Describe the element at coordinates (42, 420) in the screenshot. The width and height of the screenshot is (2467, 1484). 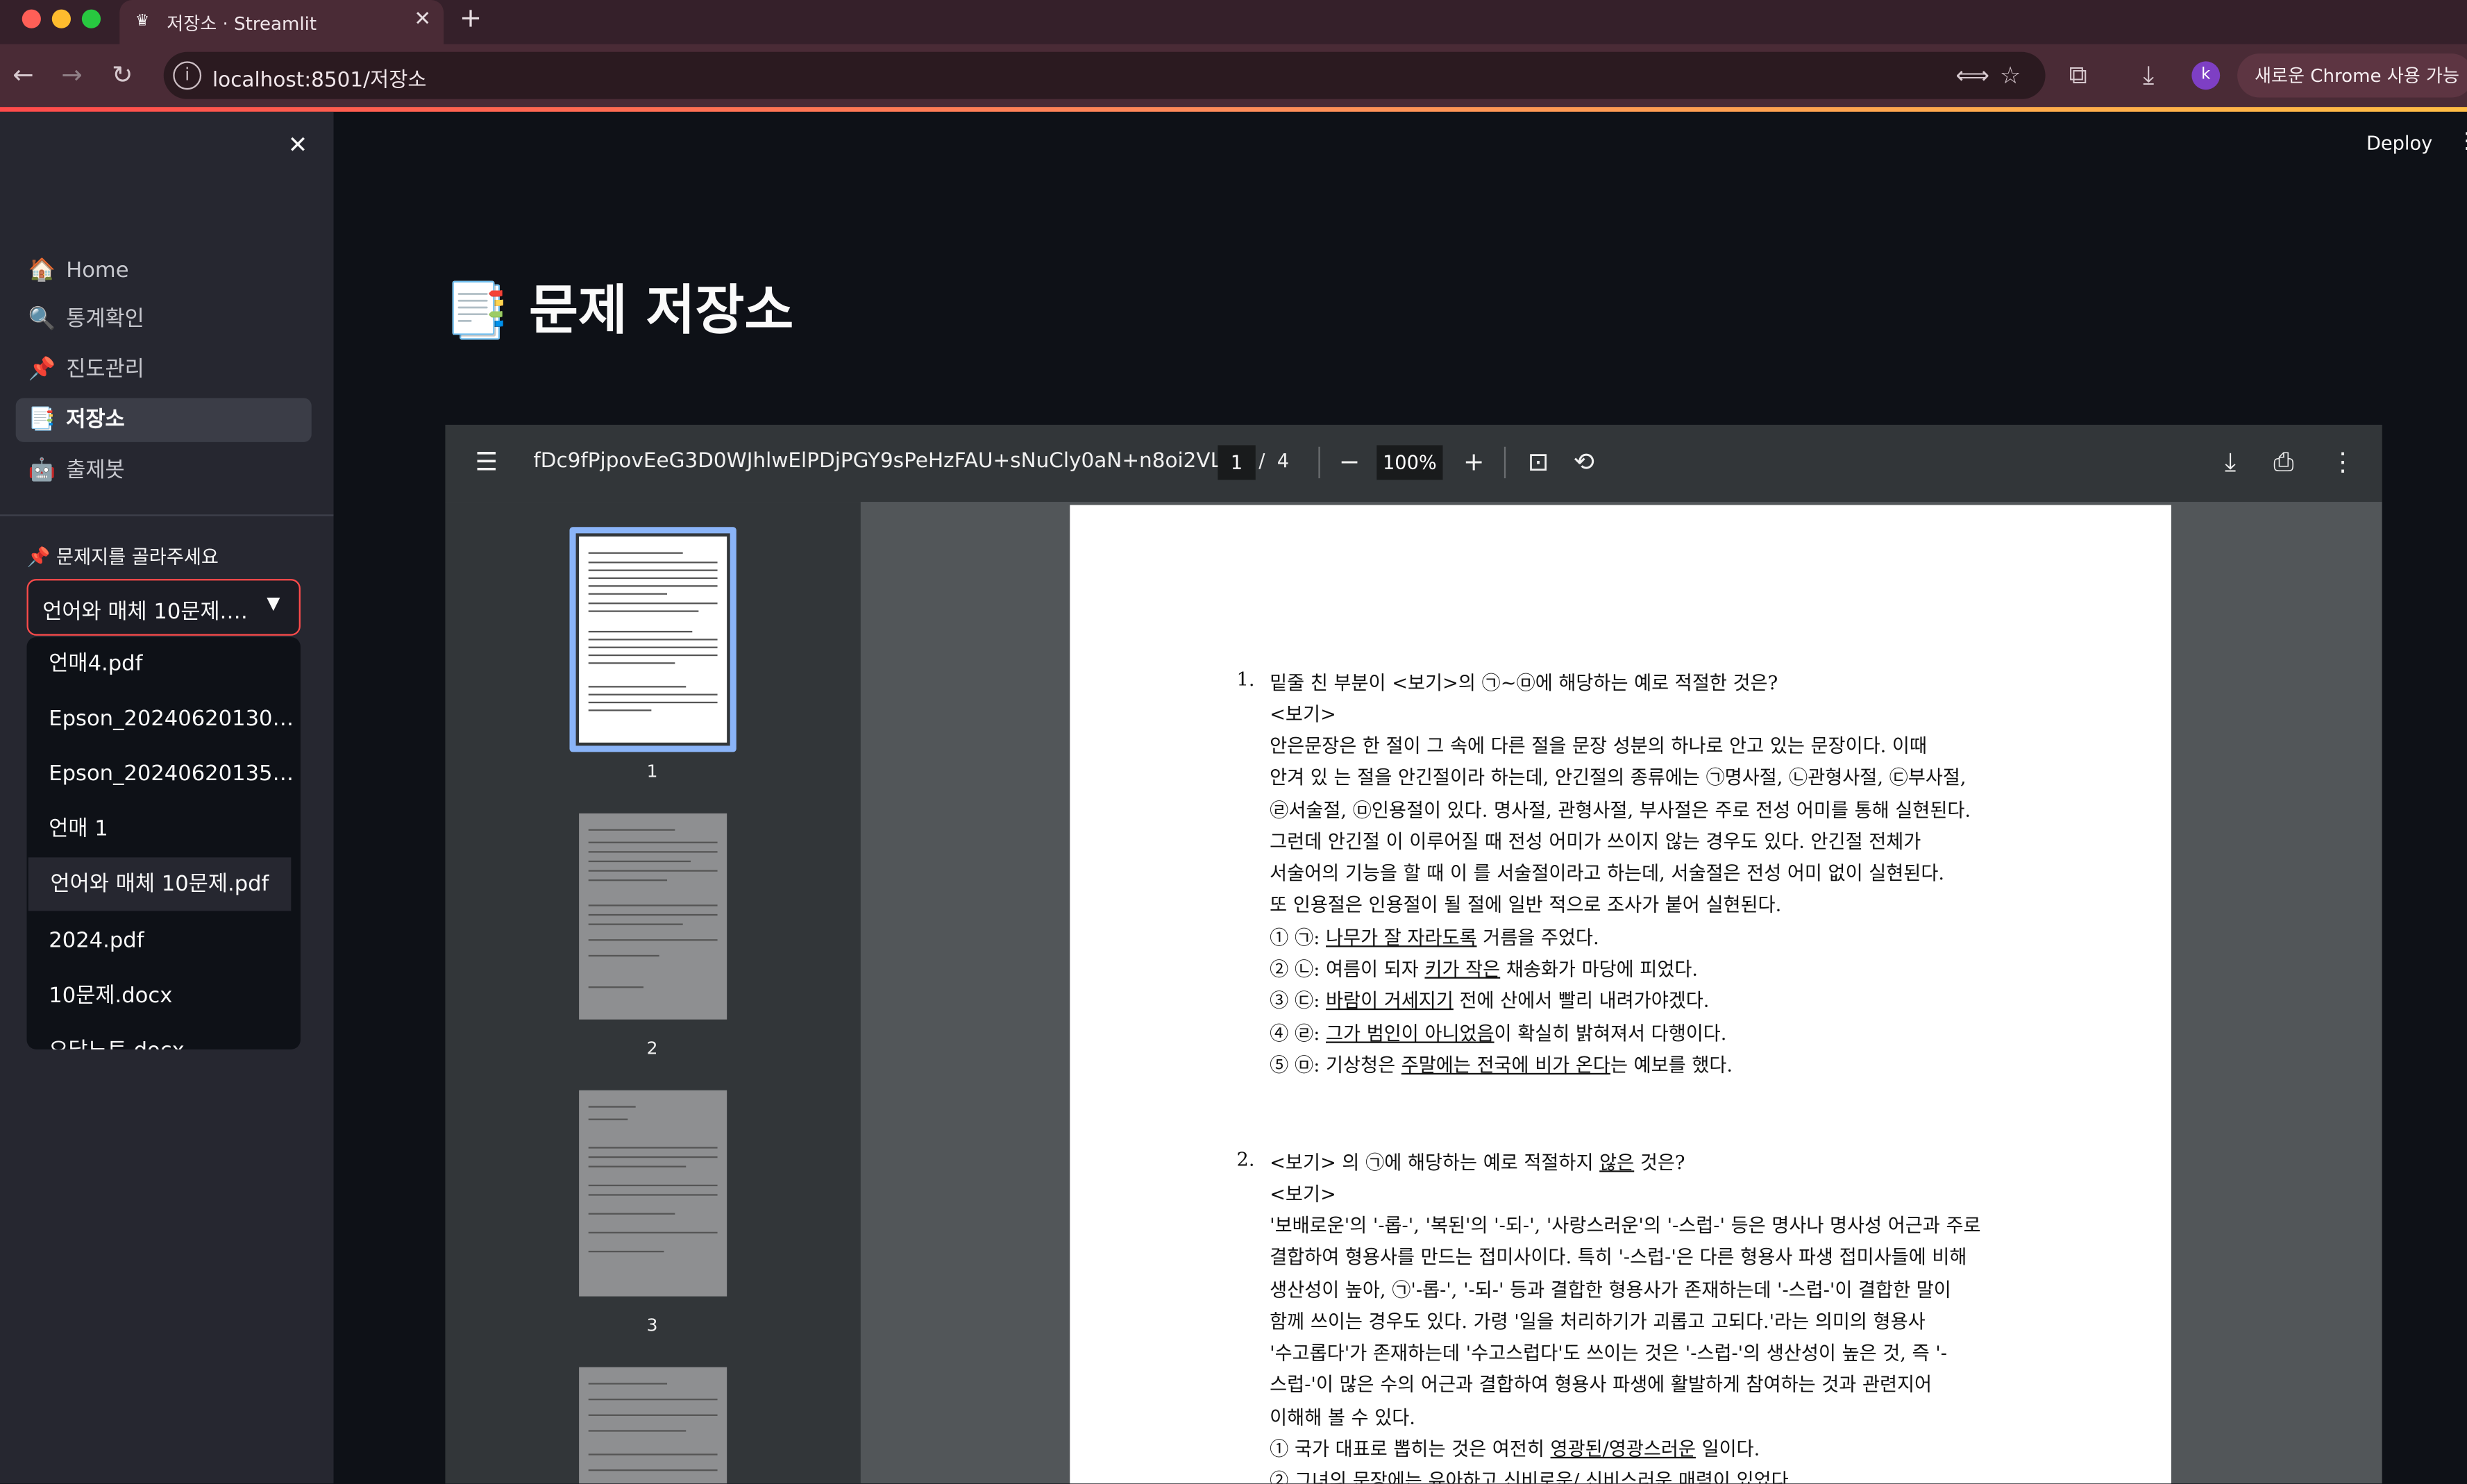
I see `document-icon: 📑` at that location.